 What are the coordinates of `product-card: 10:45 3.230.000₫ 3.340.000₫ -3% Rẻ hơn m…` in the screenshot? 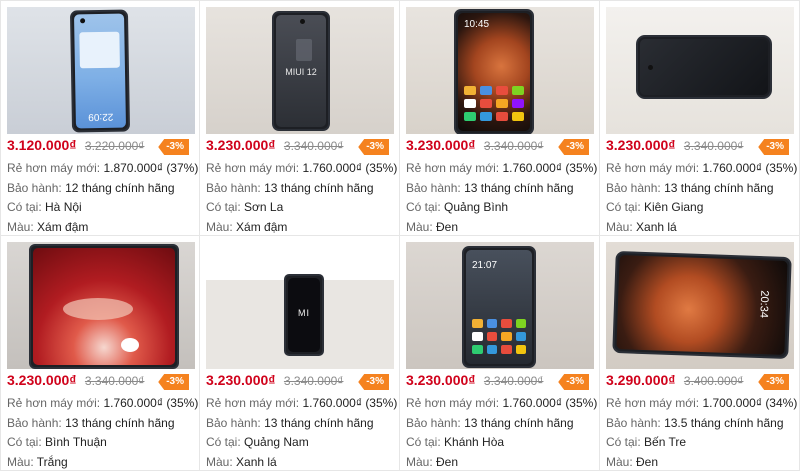 It's located at (500, 118).